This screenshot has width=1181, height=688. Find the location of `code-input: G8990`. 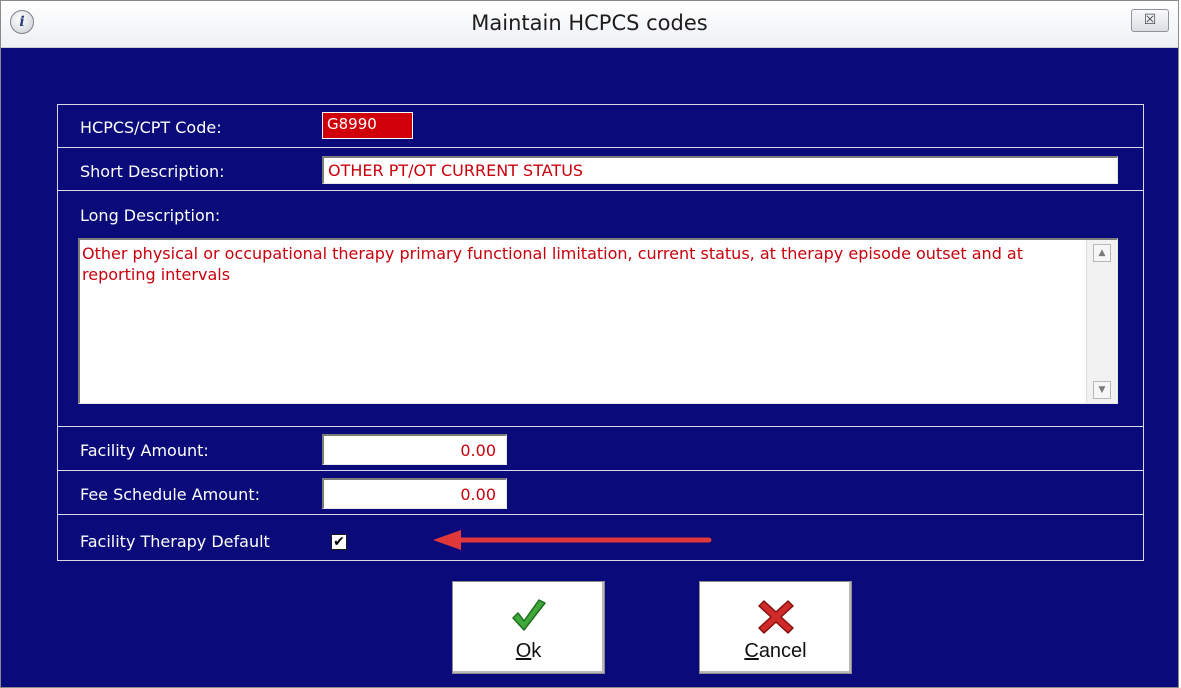

code-input: G8990 is located at coordinates (367, 125).